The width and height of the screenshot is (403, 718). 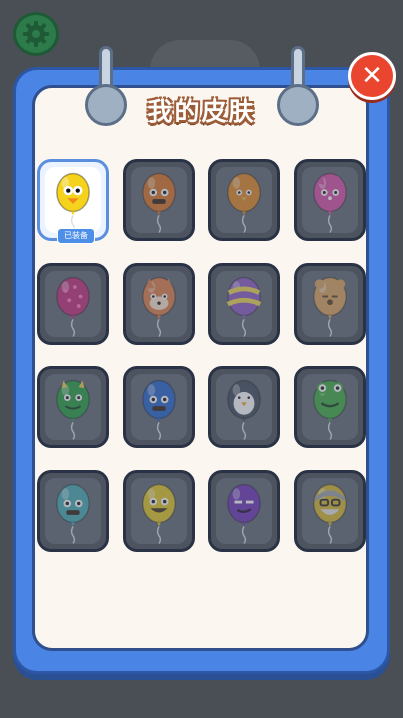 I want to click on skin-slot-chick: 已装备, so click(x=73, y=201).